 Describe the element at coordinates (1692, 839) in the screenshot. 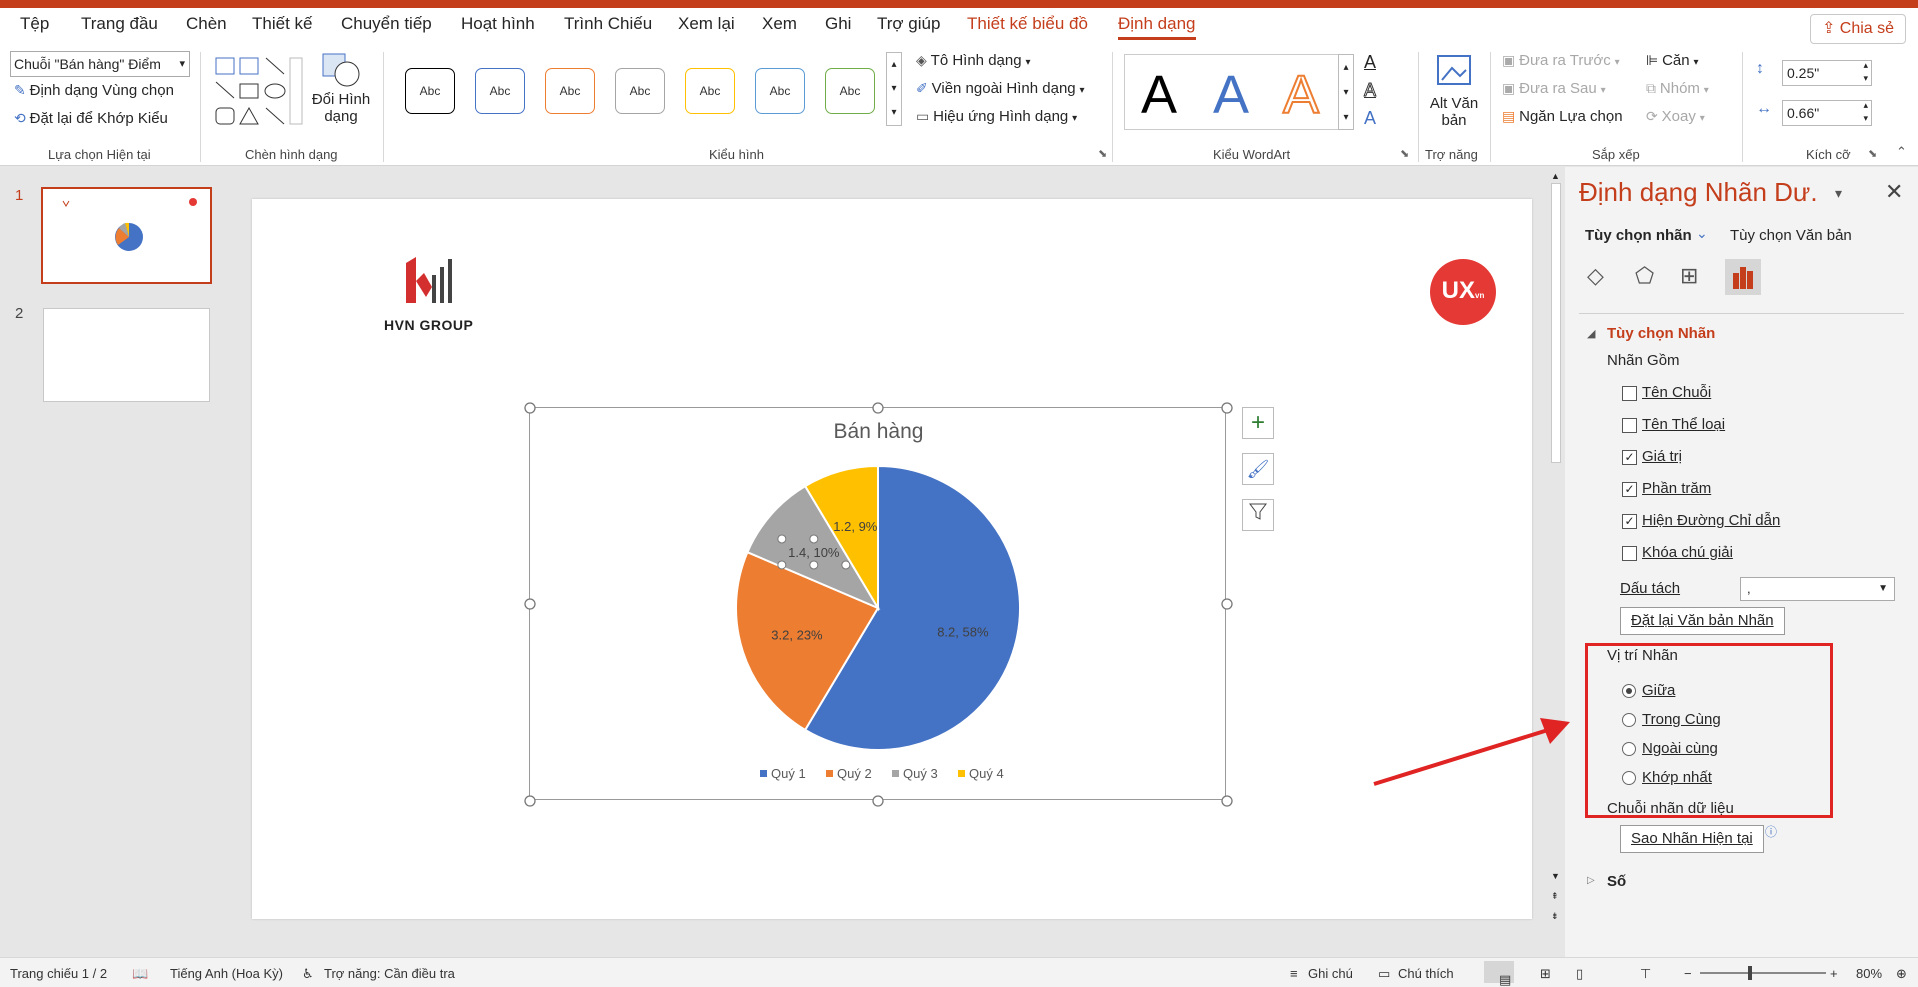

I see `clone-current-label-button: Sao Nhãn Hiện tại` at that location.